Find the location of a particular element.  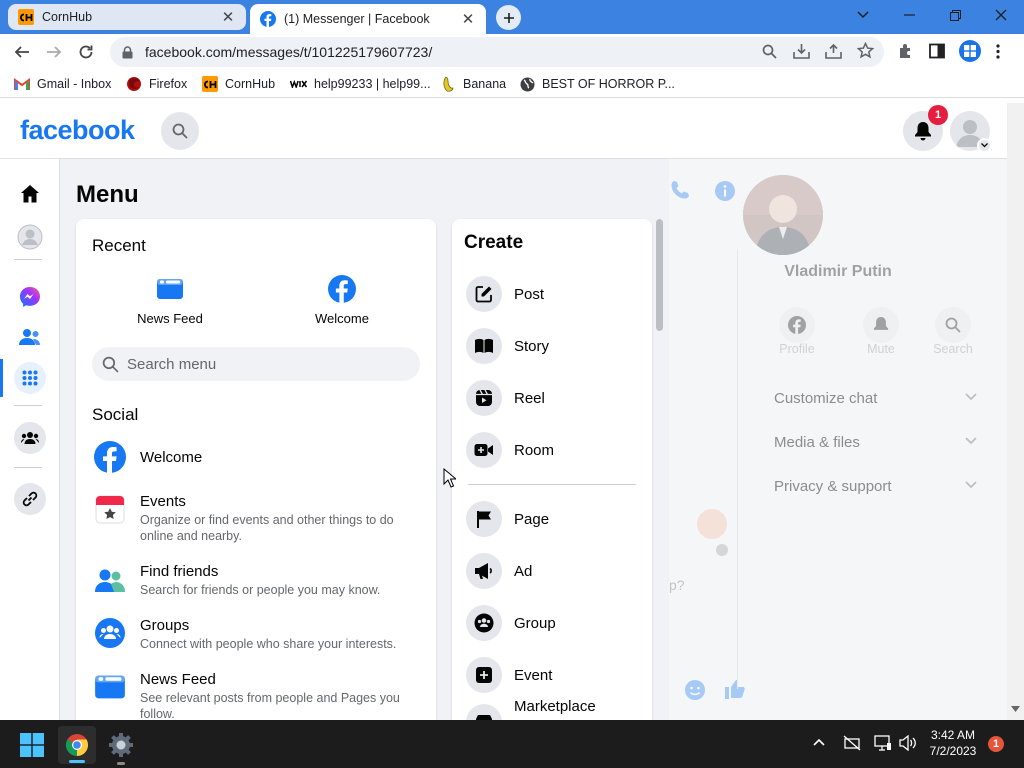

chat-action-mute is located at coordinates (881, 325).